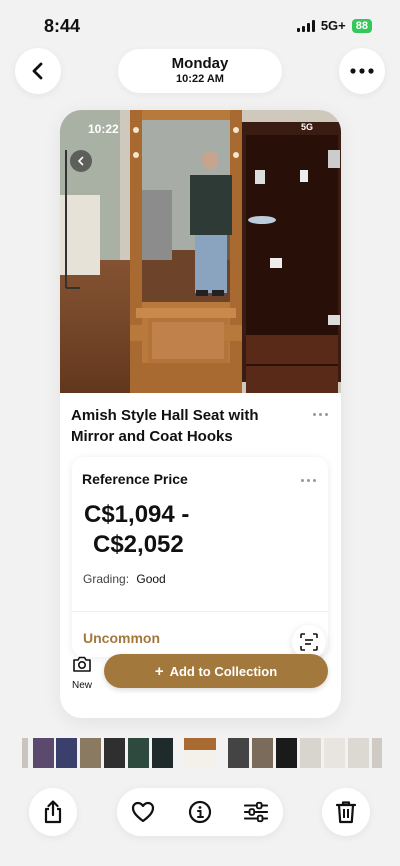 This screenshot has height=866, width=400. I want to click on delete-button, so click(346, 812).